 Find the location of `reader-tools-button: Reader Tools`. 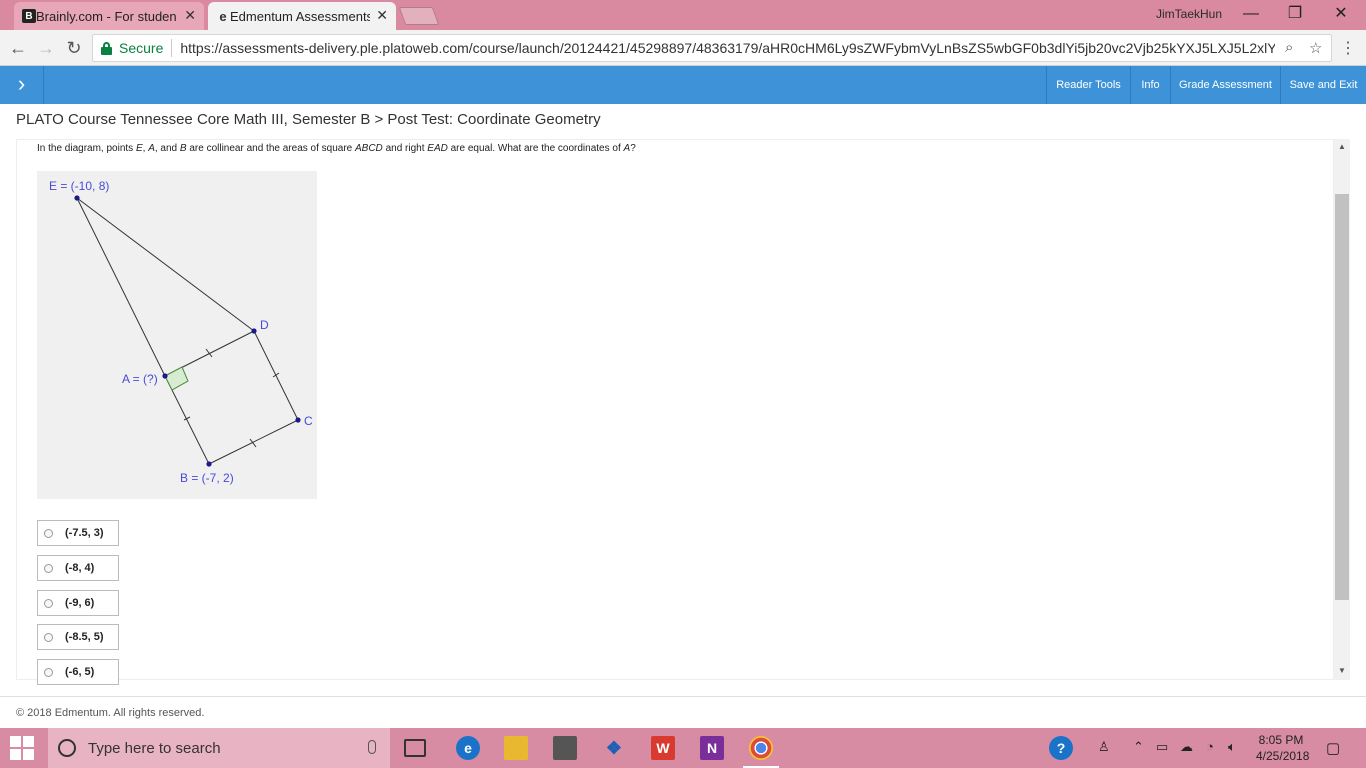

reader-tools-button: Reader Tools is located at coordinates (1088, 85).